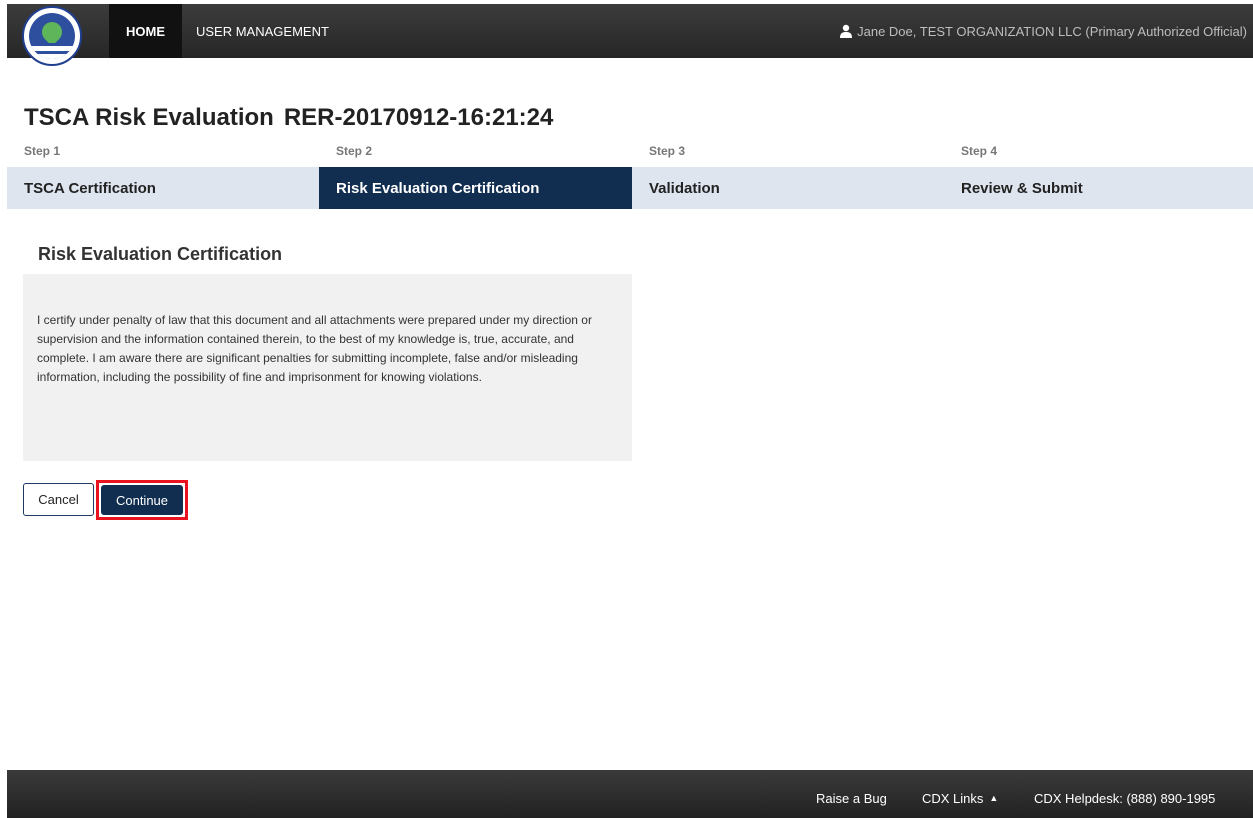  Describe the element at coordinates (149, 117) in the screenshot. I see `page-title-text: TSCA Risk Evaluation` at that location.